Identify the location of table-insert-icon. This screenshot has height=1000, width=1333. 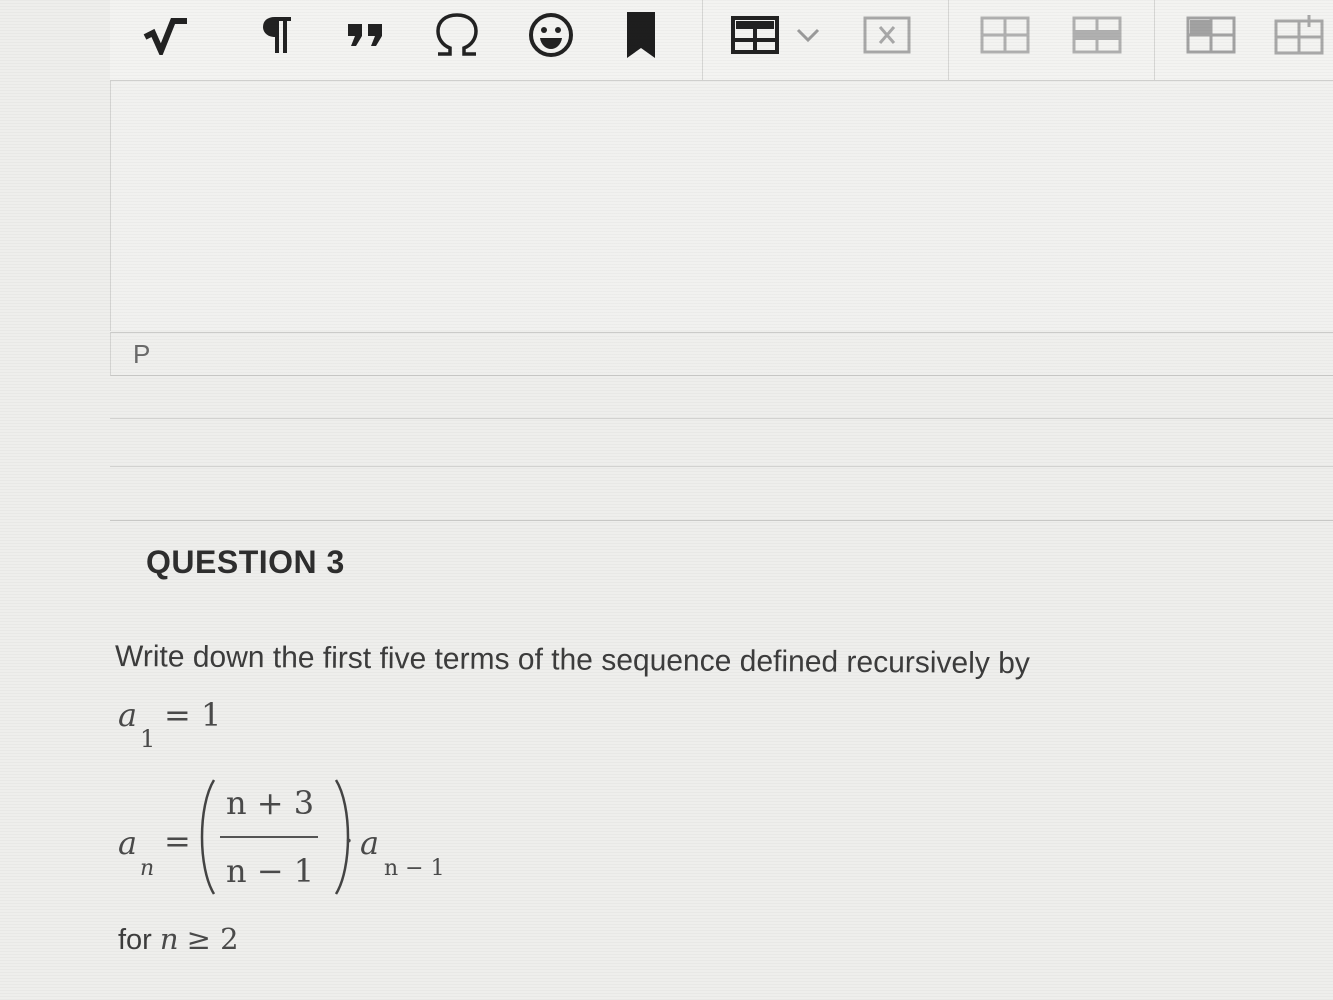
(1299, 35).